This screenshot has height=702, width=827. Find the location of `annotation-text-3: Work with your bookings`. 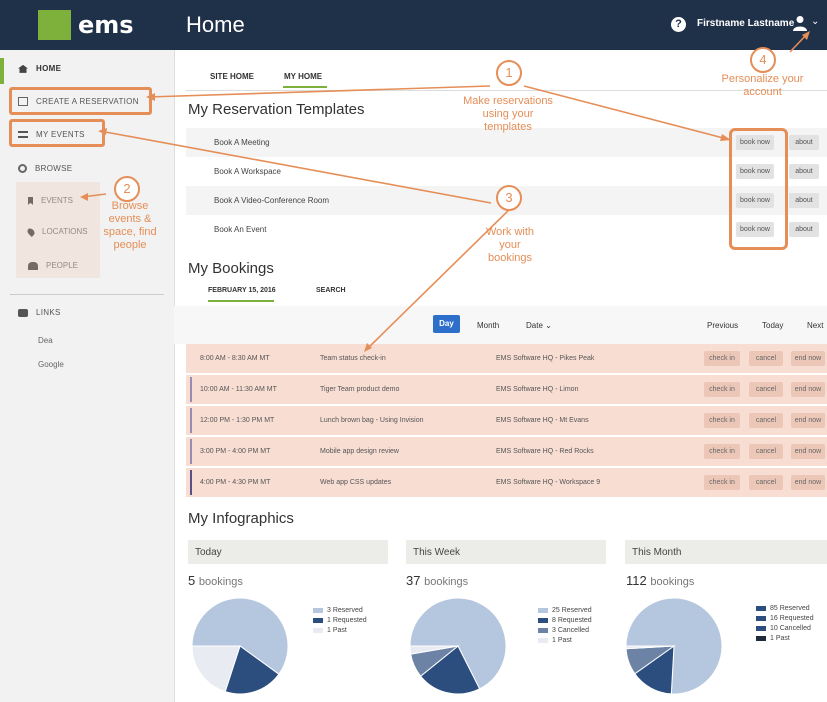

annotation-text-3: Work with your bookings is located at coordinates (510, 245).